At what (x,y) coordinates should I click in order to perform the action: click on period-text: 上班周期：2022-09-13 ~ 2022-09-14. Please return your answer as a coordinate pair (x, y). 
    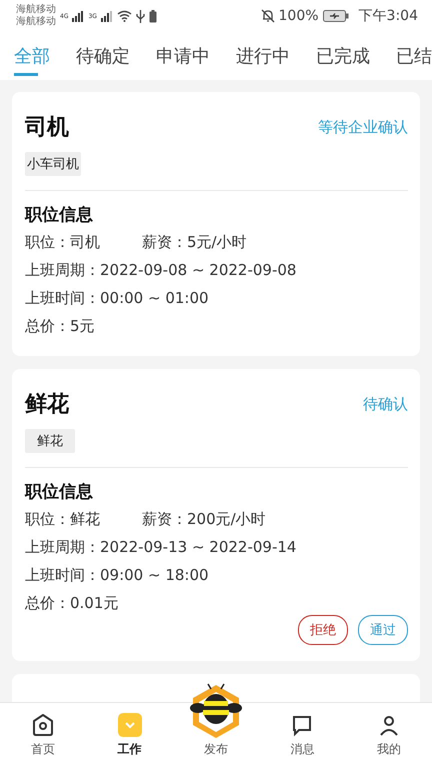
    Looking at the image, I should click on (160, 547).